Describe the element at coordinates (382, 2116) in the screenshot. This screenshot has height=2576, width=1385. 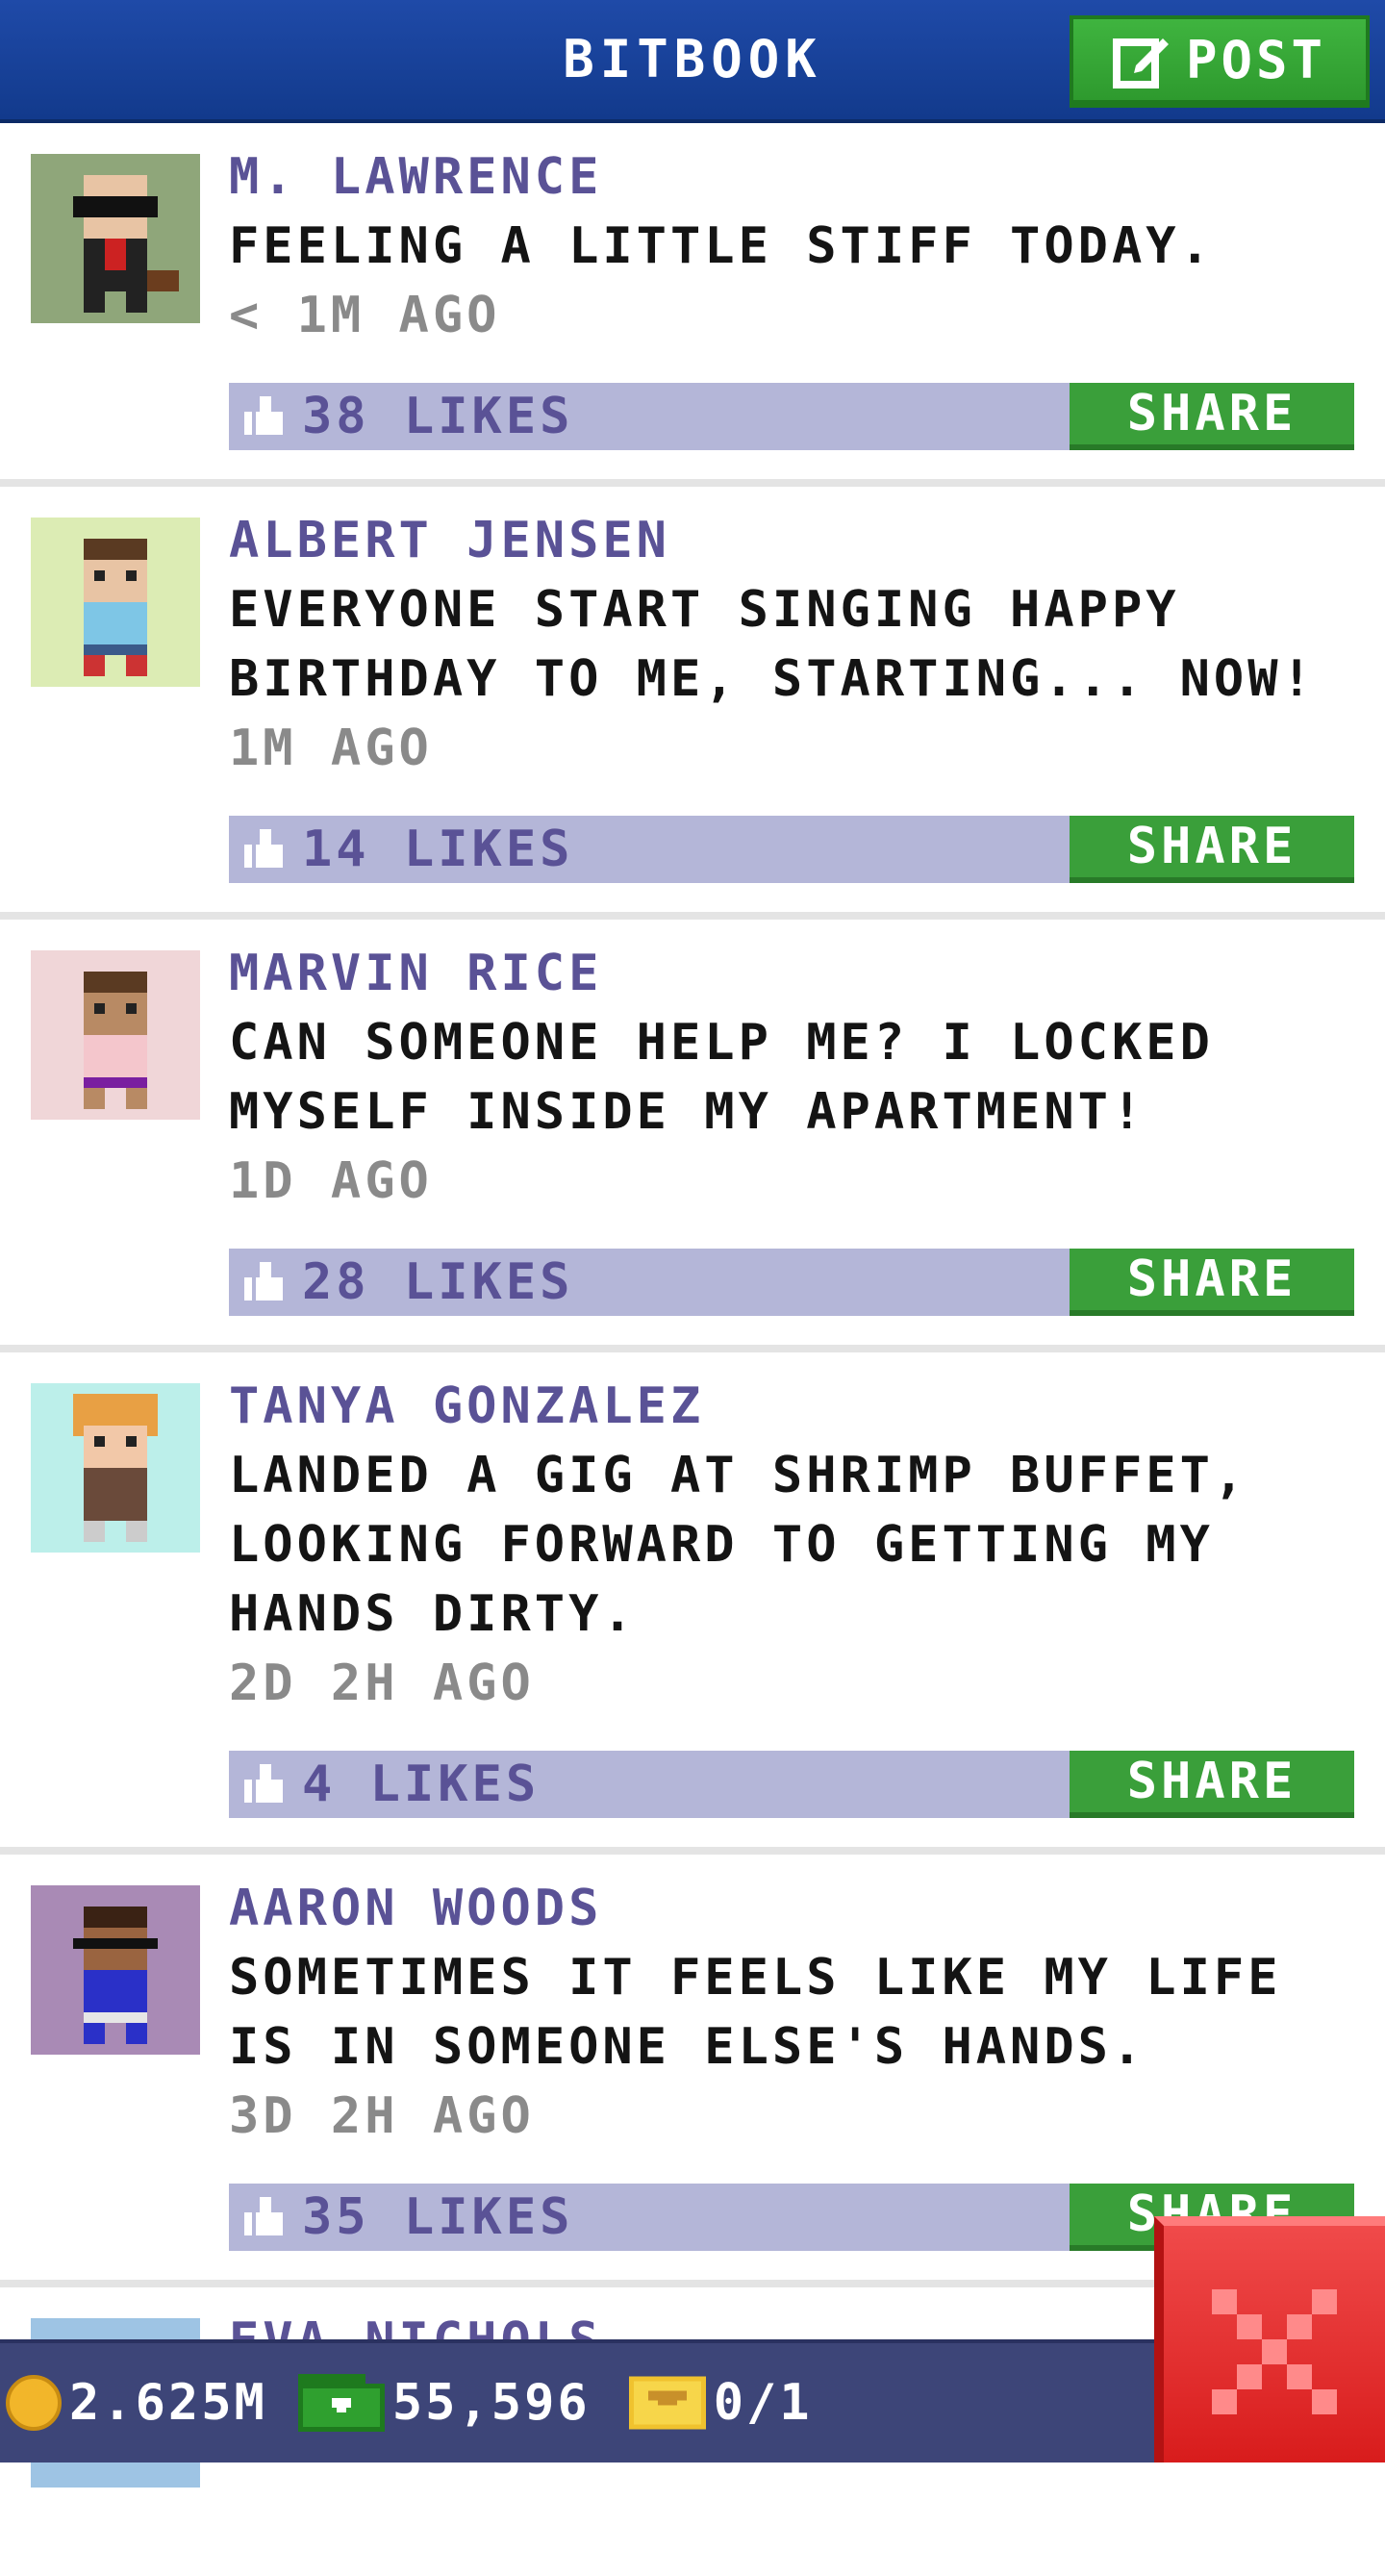
I see `post-time: 3D 2H AGO` at that location.